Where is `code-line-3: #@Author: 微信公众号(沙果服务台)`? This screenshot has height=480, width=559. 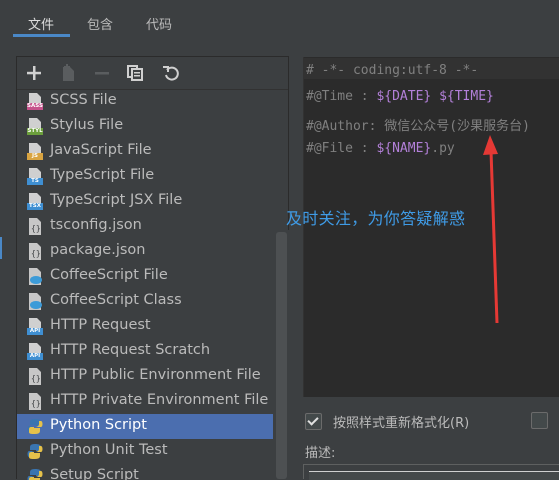 code-line-3: #@Author: 微信公众号(沙果服务台) is located at coordinates (418, 126).